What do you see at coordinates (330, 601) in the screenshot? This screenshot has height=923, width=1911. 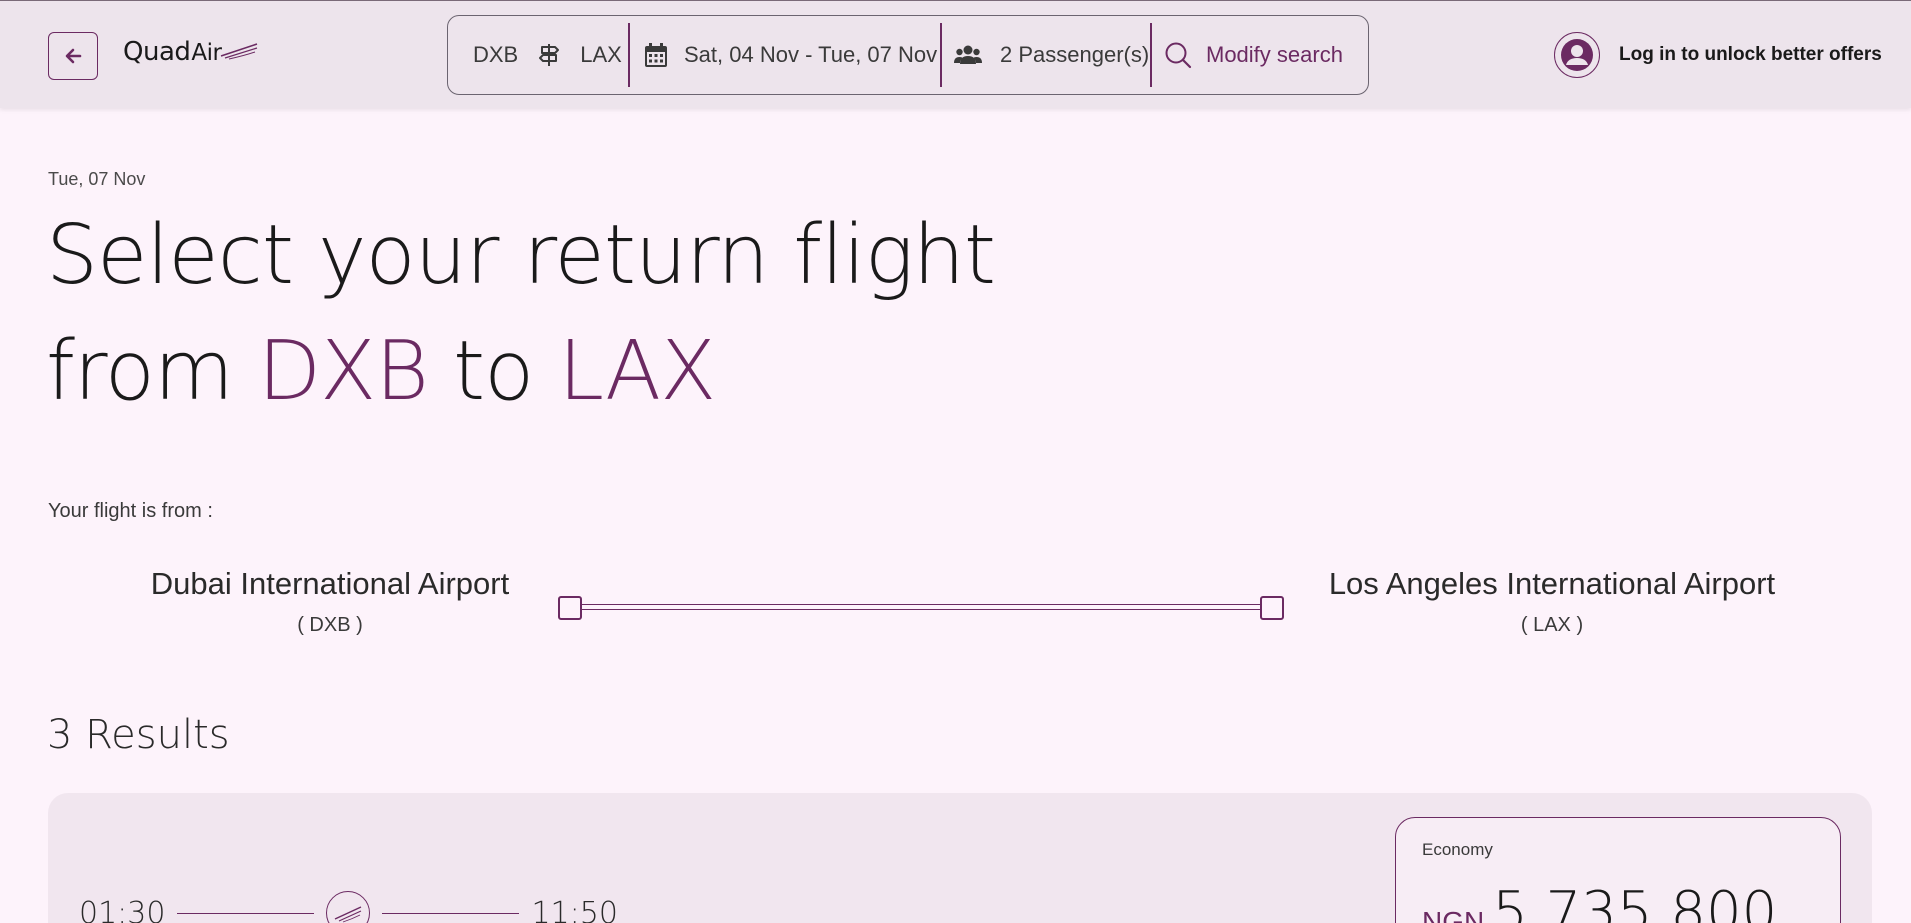 I see `origin-airport: Dubai International Airport ( DXB )` at bounding box center [330, 601].